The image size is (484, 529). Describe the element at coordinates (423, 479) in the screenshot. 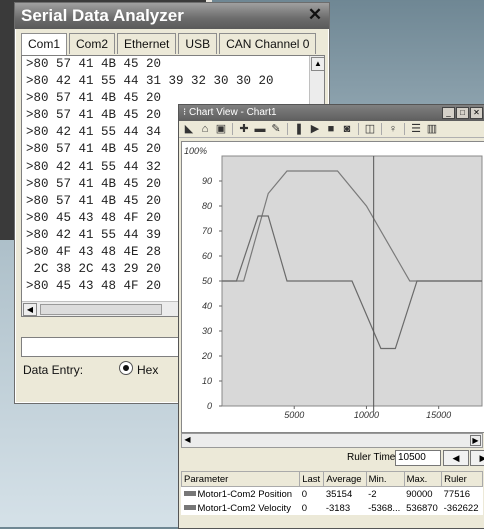

I see `col-max: Max.` at that location.